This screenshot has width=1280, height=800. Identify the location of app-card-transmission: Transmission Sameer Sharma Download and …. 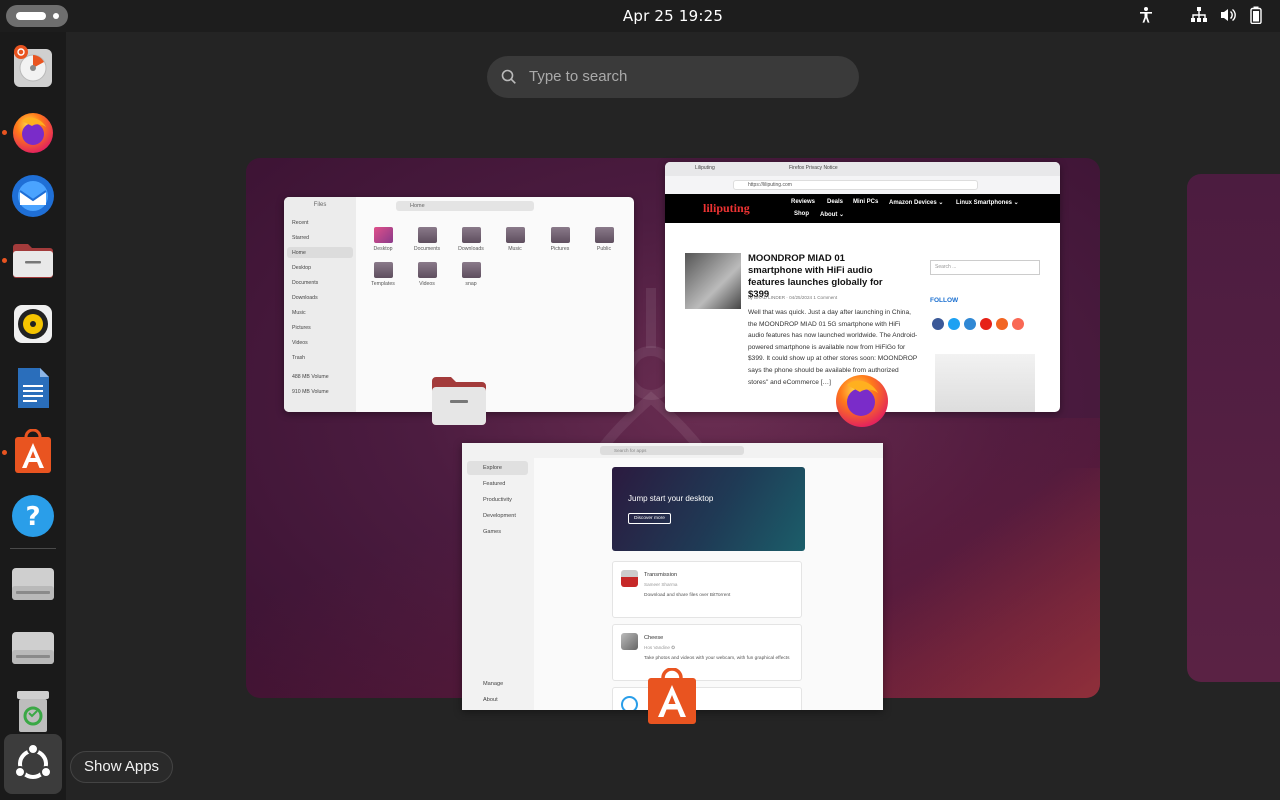
(707, 589).